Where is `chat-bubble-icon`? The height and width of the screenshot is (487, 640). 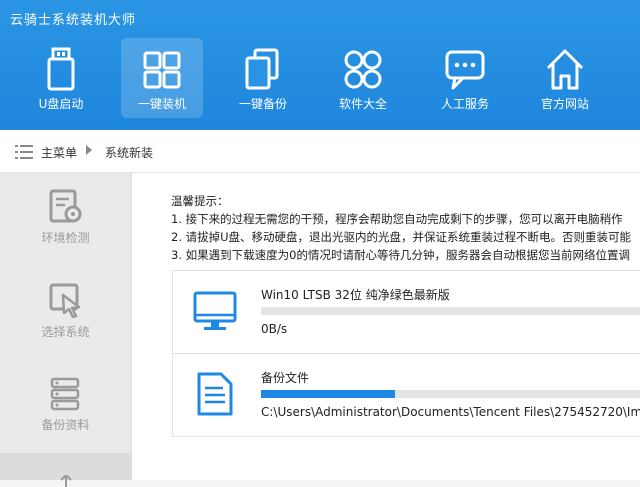 chat-bubble-icon is located at coordinates (465, 70).